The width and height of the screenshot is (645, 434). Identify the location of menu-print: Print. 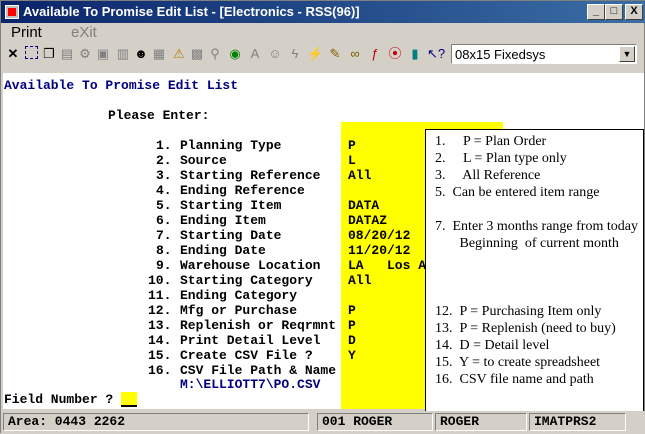
(26, 32).